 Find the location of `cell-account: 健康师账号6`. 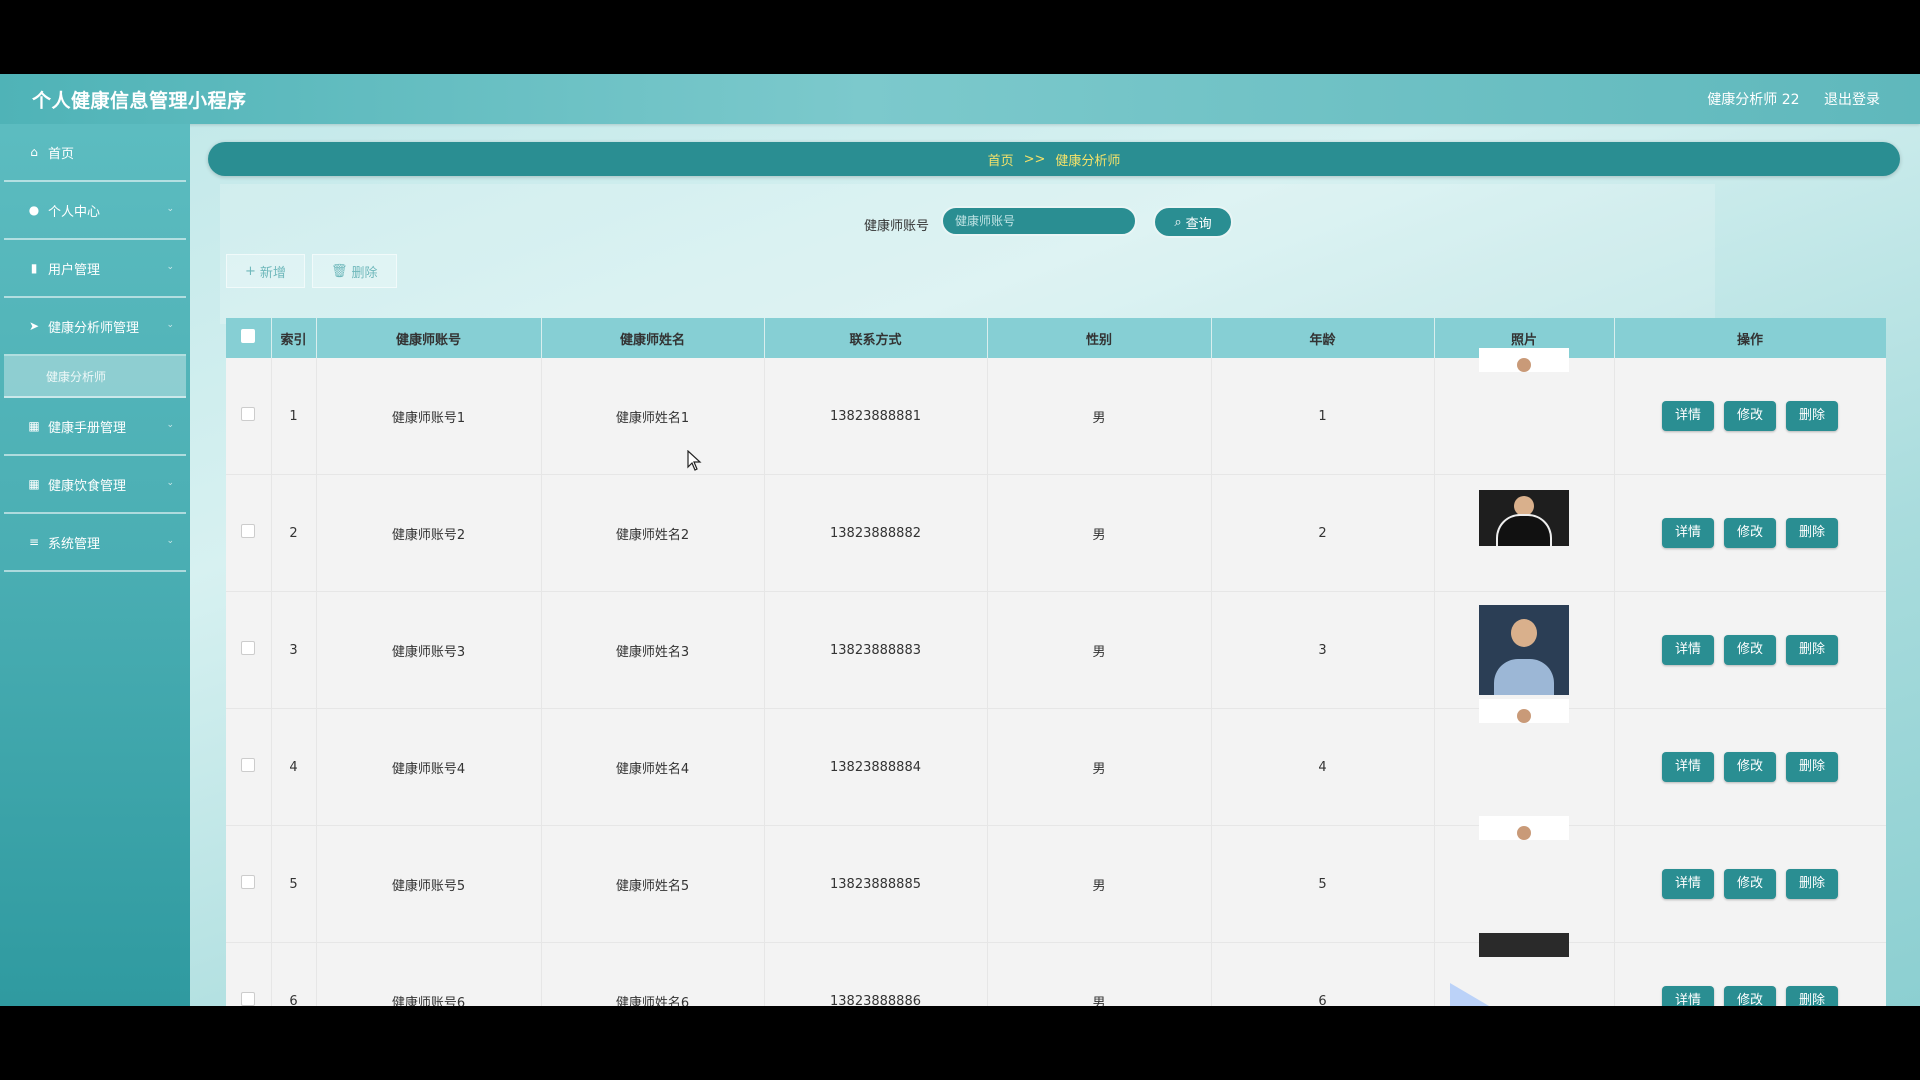

cell-account: 健康师账号6 is located at coordinates (429, 974).